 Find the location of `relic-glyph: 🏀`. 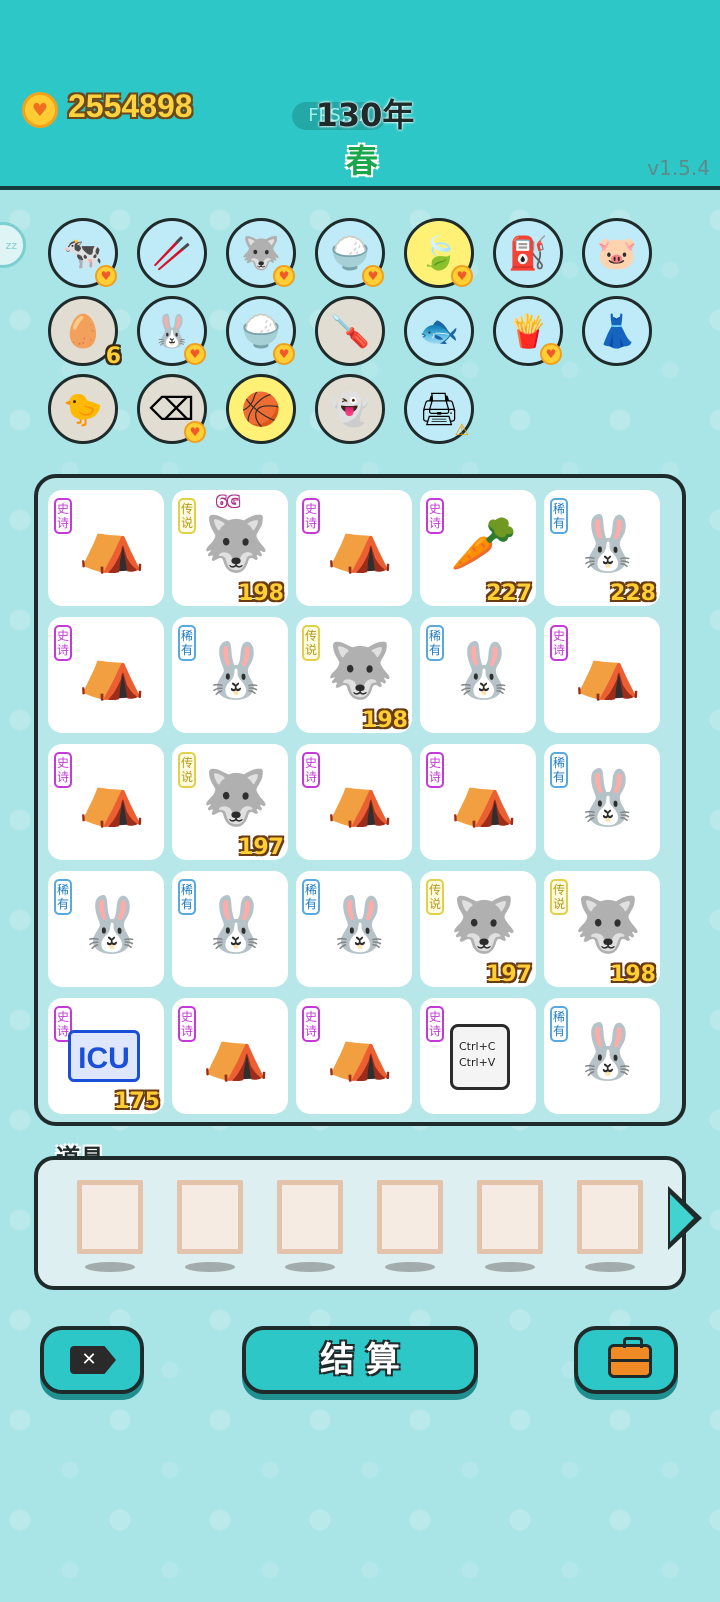

relic-glyph: 🏀 is located at coordinates (261, 409).